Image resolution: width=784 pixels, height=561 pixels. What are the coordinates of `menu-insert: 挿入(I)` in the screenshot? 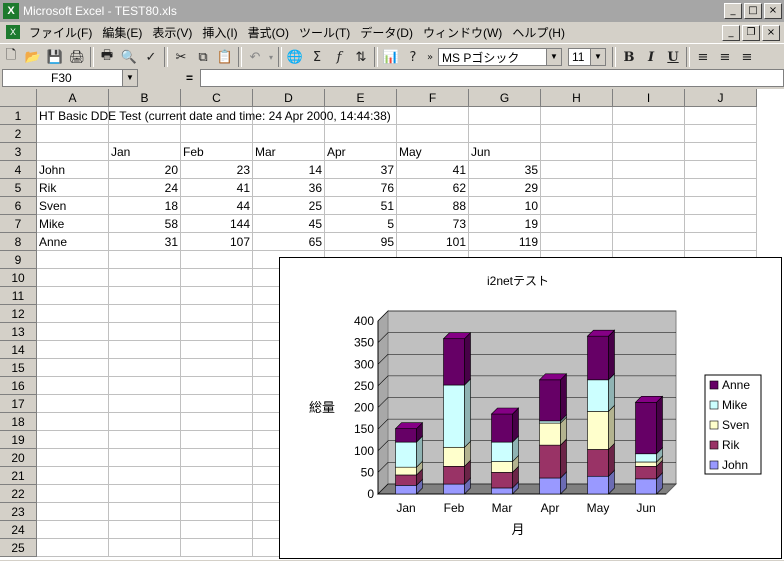 It's located at (219, 32).